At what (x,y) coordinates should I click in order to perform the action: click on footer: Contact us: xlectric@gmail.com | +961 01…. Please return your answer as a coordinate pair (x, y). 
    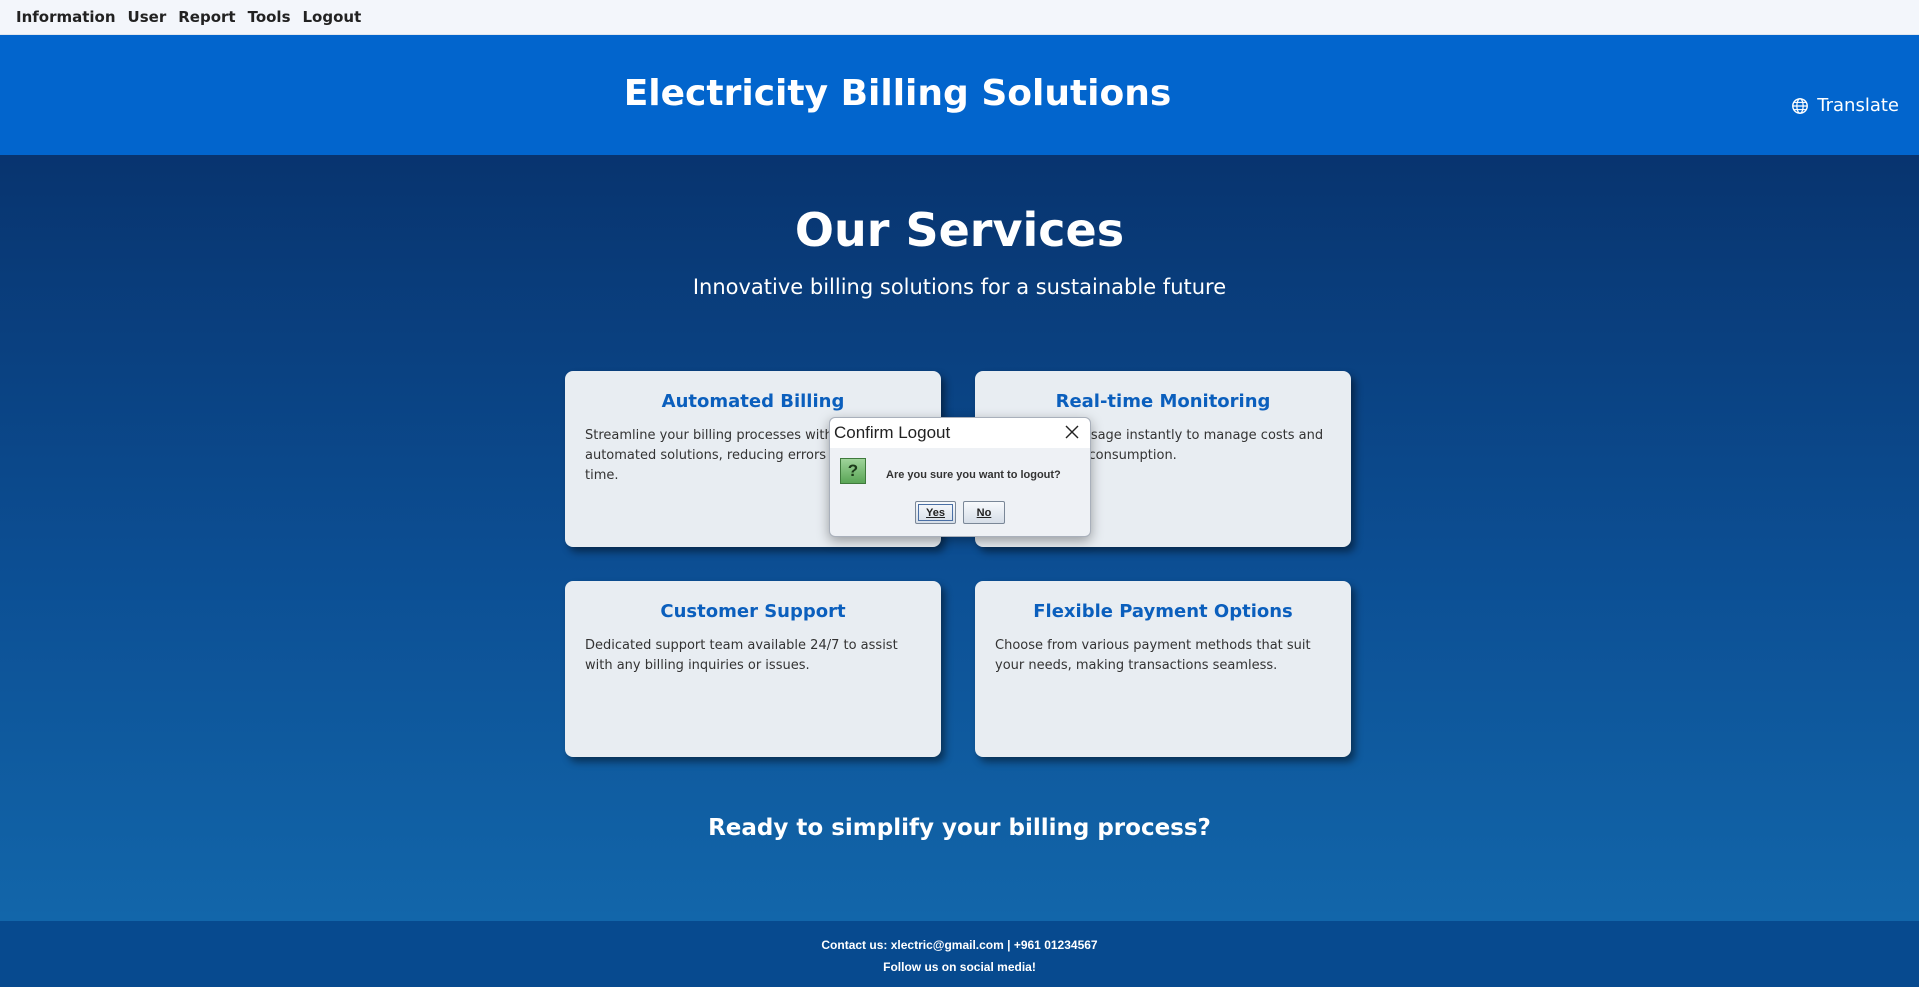
    Looking at the image, I should click on (959, 954).